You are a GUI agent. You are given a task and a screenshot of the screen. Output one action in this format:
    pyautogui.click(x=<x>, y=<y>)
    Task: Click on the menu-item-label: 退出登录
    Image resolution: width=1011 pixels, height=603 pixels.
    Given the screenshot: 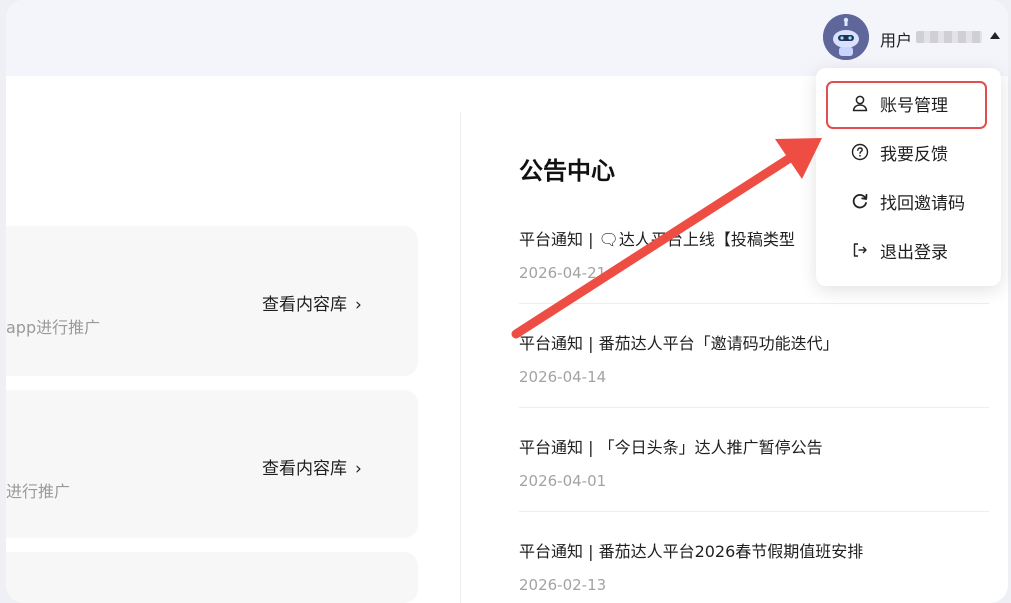 What is the action you would take?
    pyautogui.click(x=914, y=252)
    